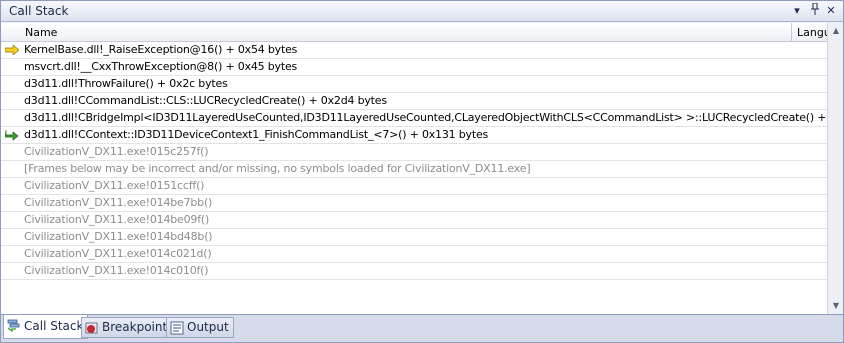 This screenshot has width=844, height=343. I want to click on column-header-name: Name, so click(41, 32).